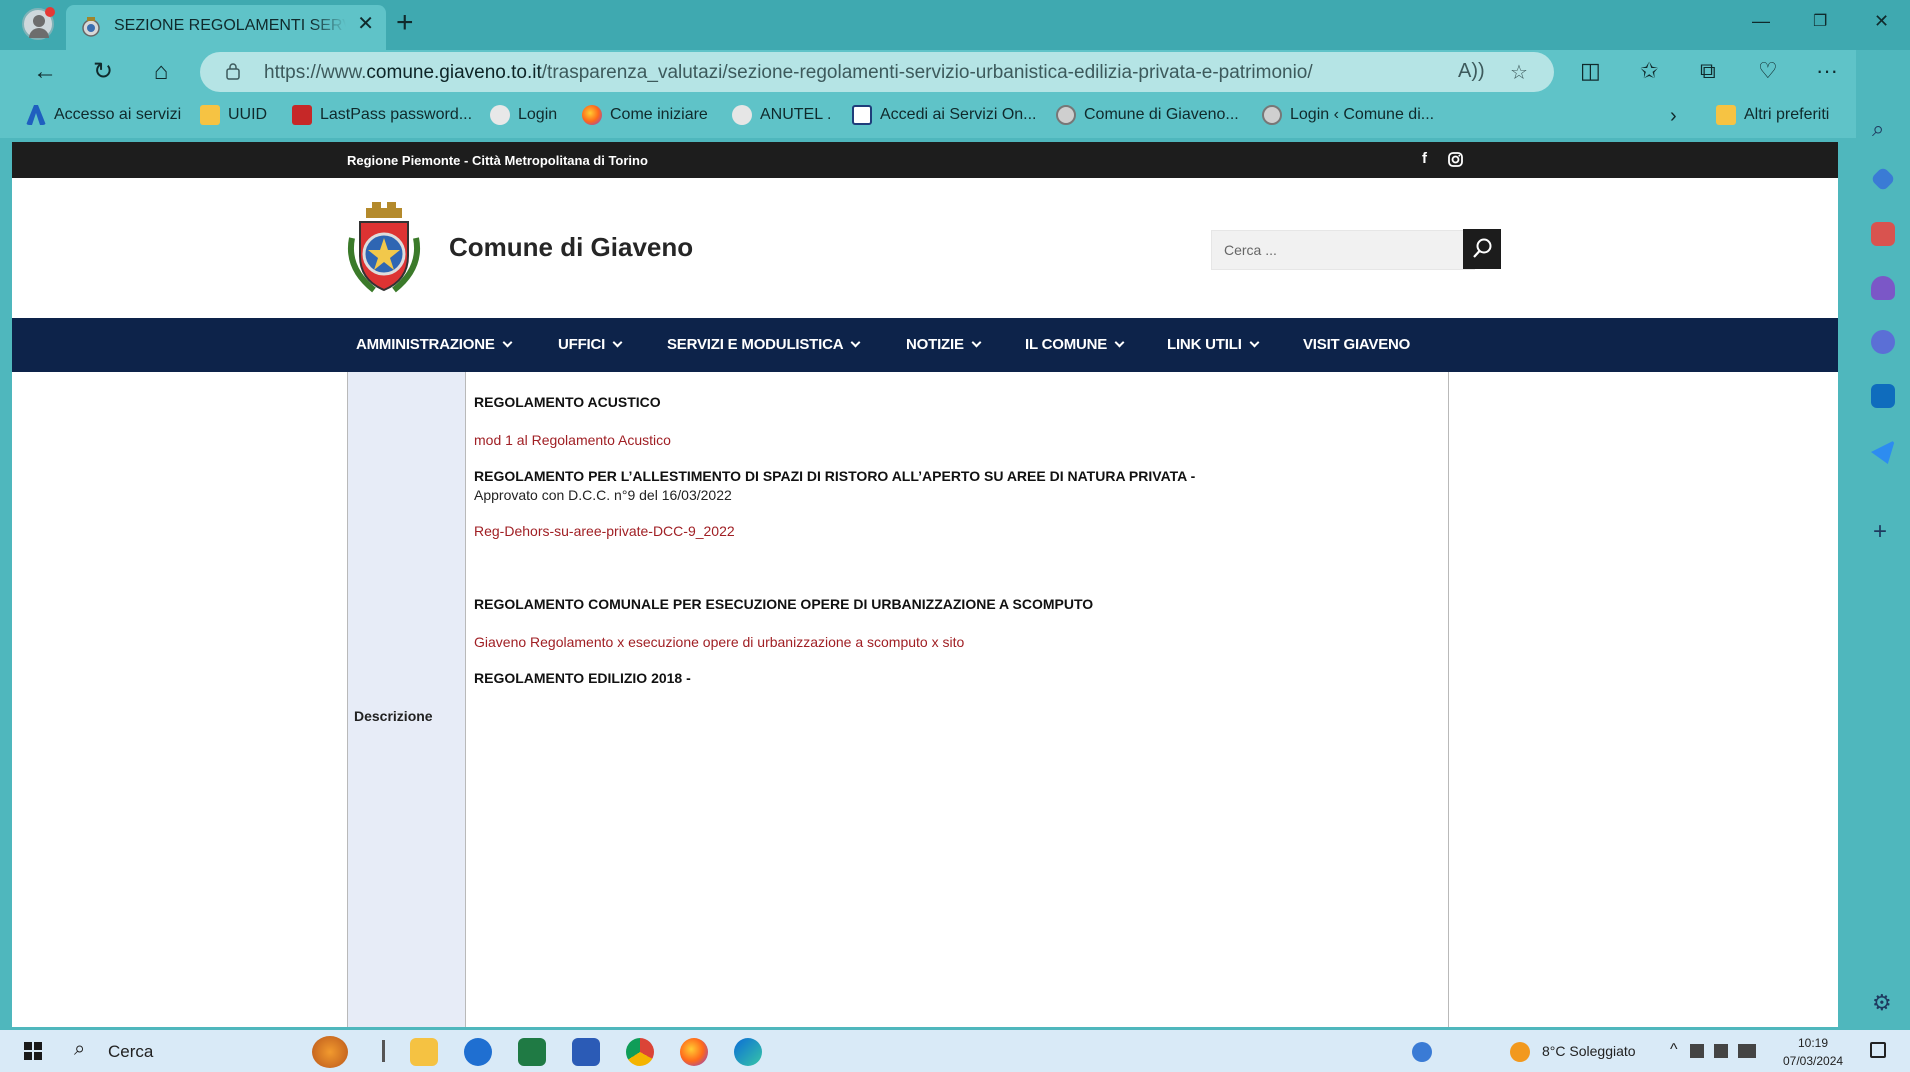  I want to click on settings-gear-icon: ⚙, so click(1882, 1003).